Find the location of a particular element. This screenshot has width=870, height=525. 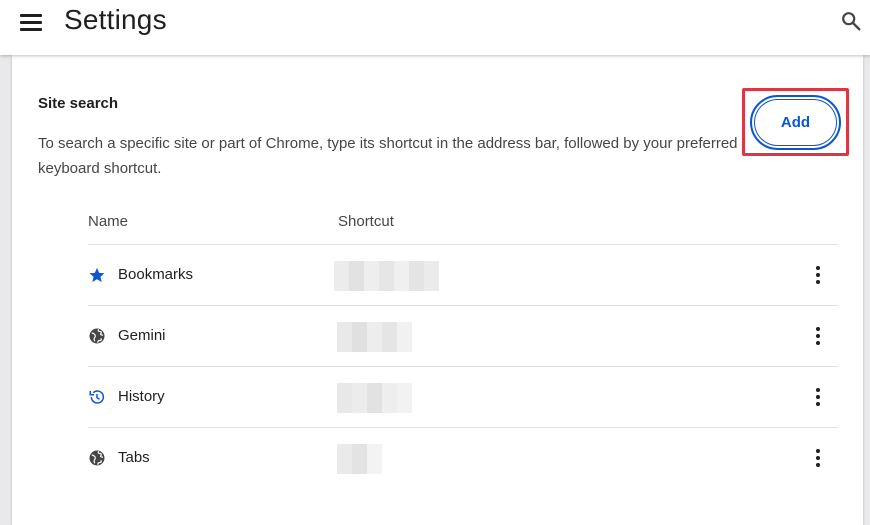

top-bar: Settings is located at coordinates (435, 27).